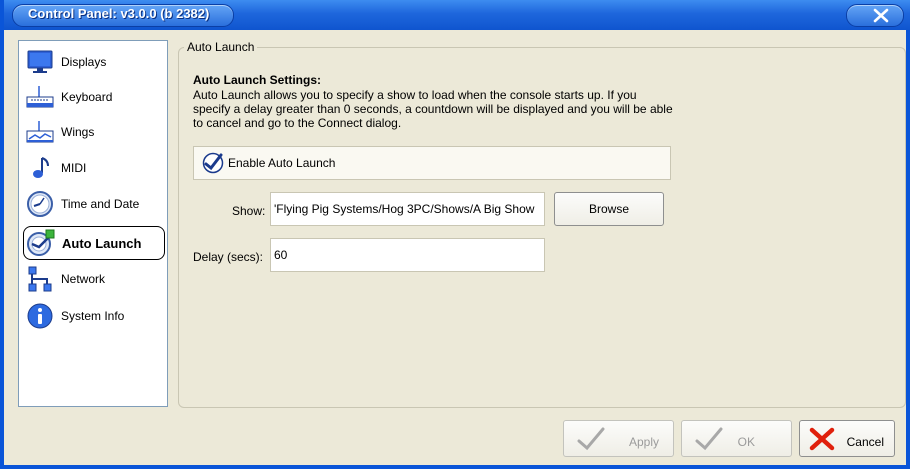 The height and width of the screenshot is (469, 910). I want to click on sidebar-item-auto-launch: Auto Launch, so click(94, 243).